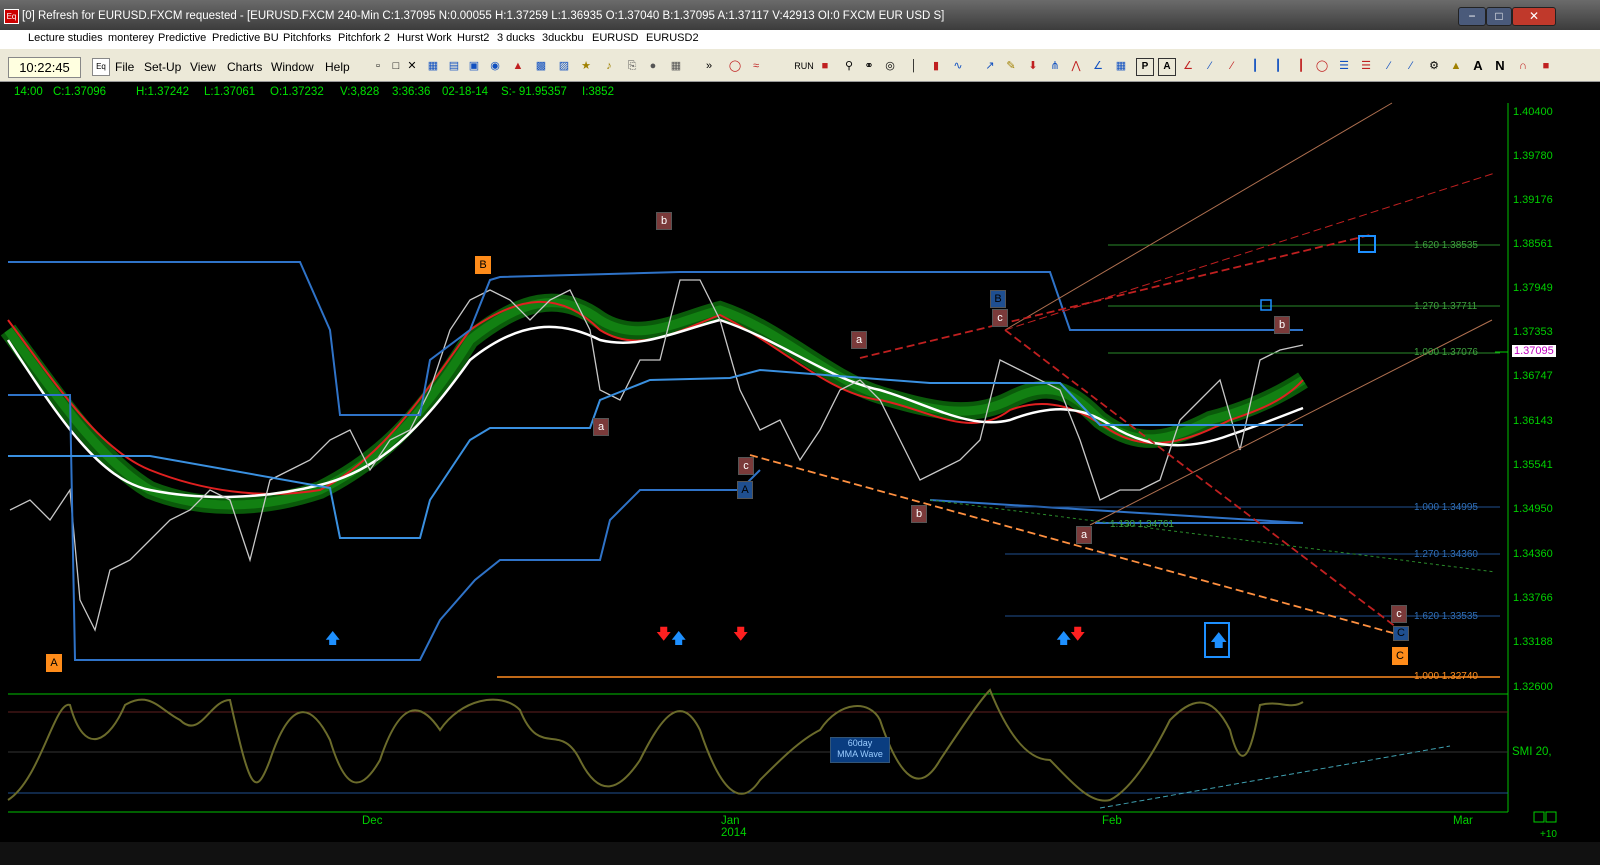  I want to click on dashed-orange-line, so click(1075, 545).